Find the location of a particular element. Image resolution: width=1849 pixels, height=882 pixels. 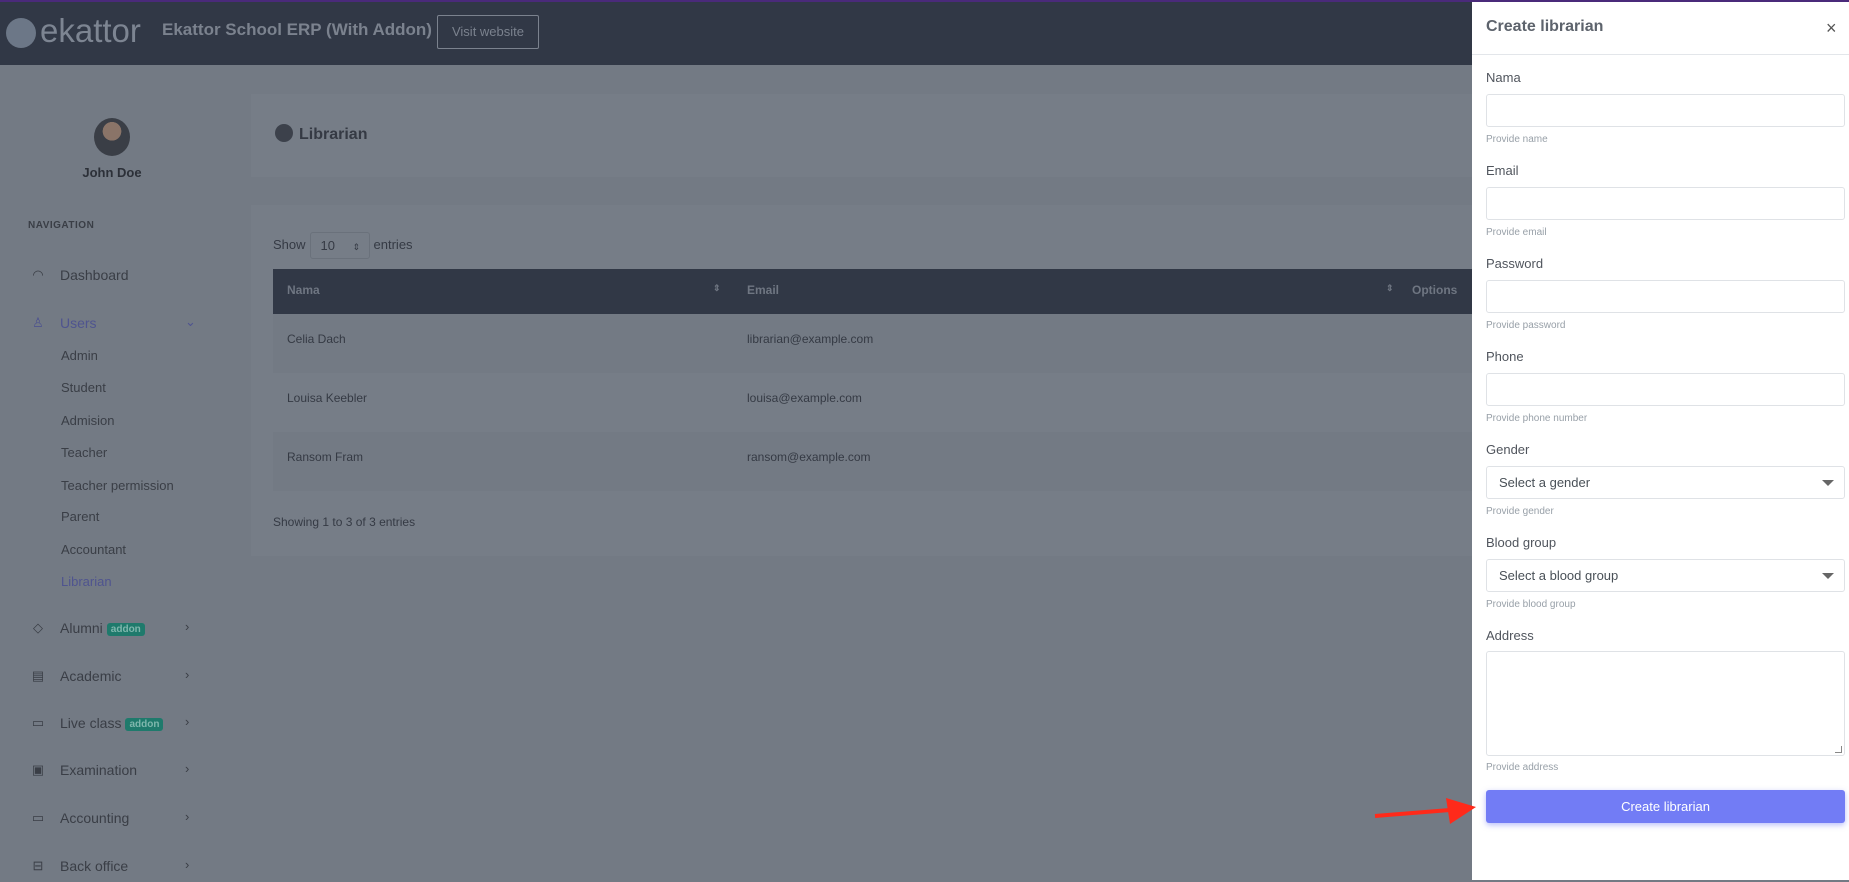

logo-icon is located at coordinates (21, 33).